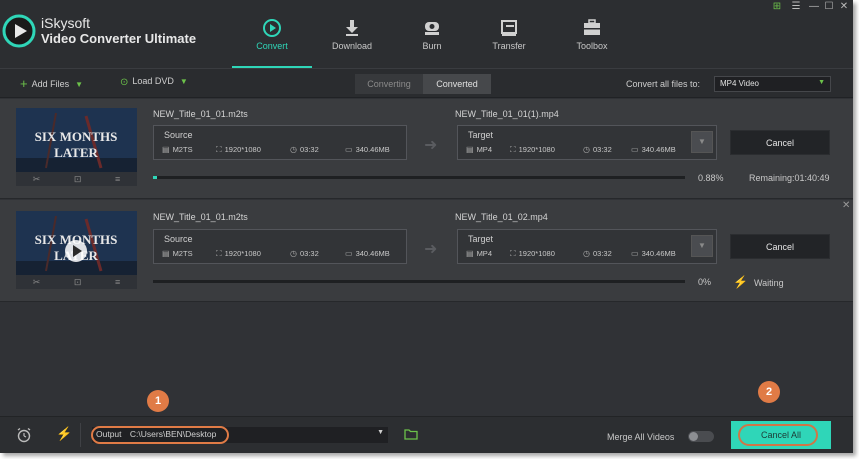  Describe the element at coordinates (389, 84) in the screenshot. I see `tab-converting: Converting` at that location.